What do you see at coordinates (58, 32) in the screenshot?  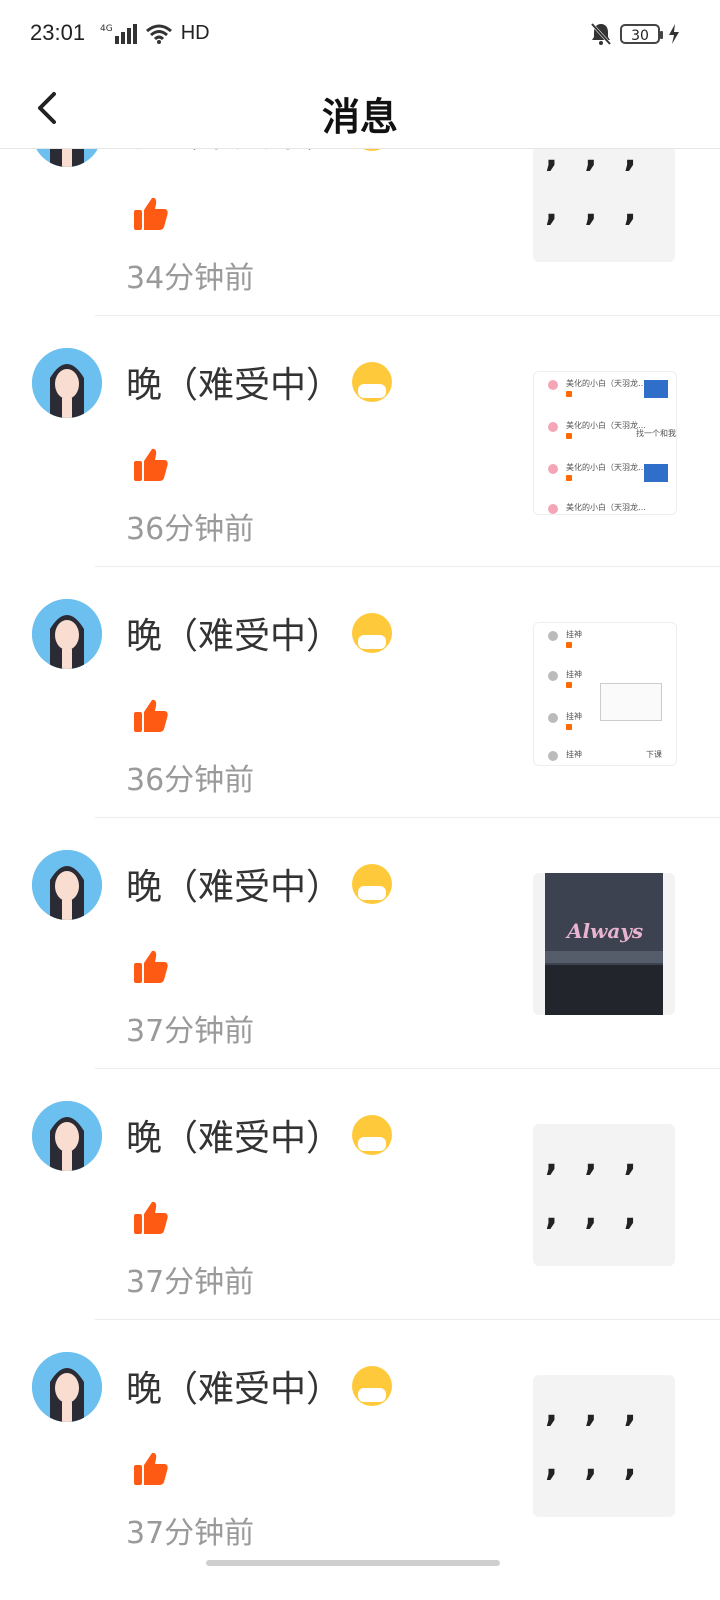 I see `status-time: 23:01` at bounding box center [58, 32].